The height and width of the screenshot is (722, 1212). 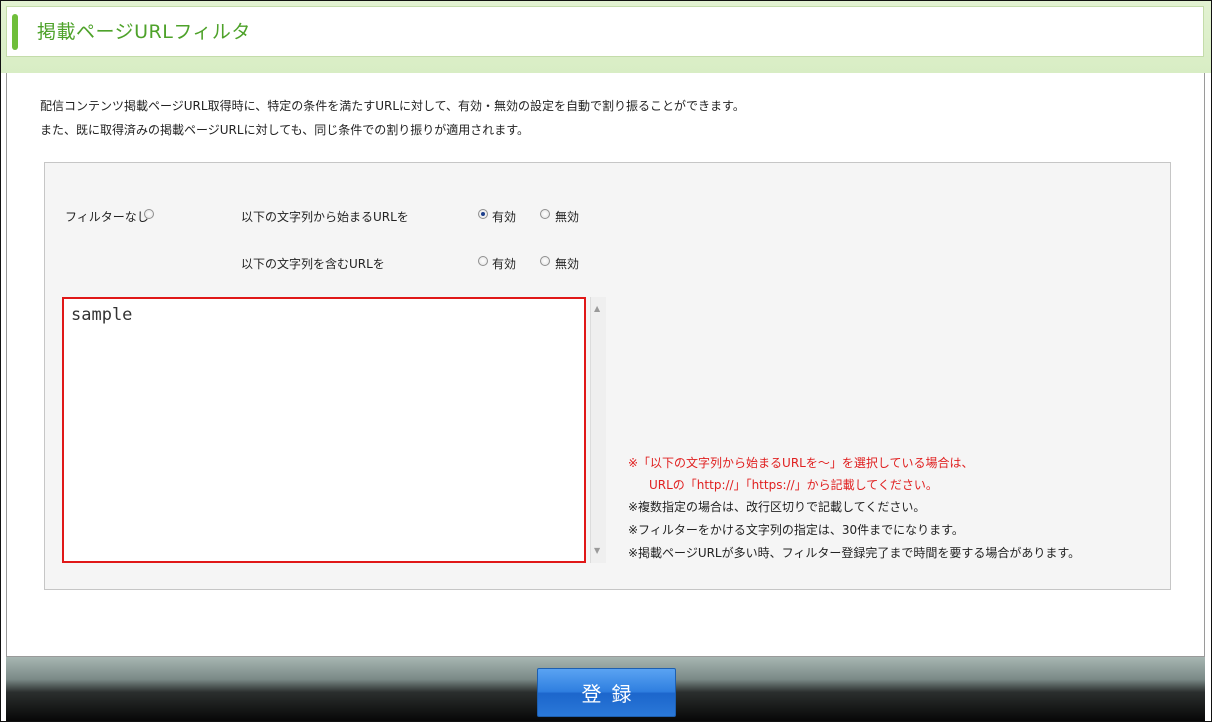 I want to click on starts-with-valid-radio, so click(x=483, y=214).